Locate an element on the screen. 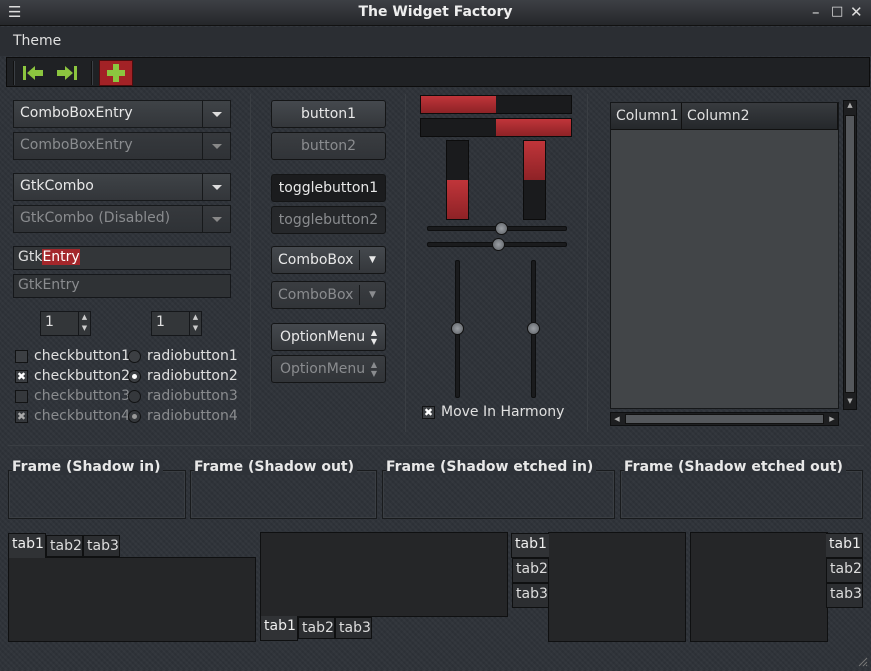  radio-label: radiobutton4 is located at coordinates (192, 416).